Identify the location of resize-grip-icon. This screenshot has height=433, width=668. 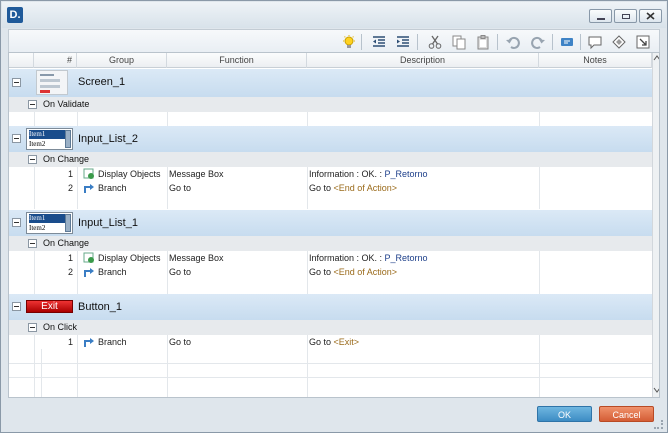
(658, 424).